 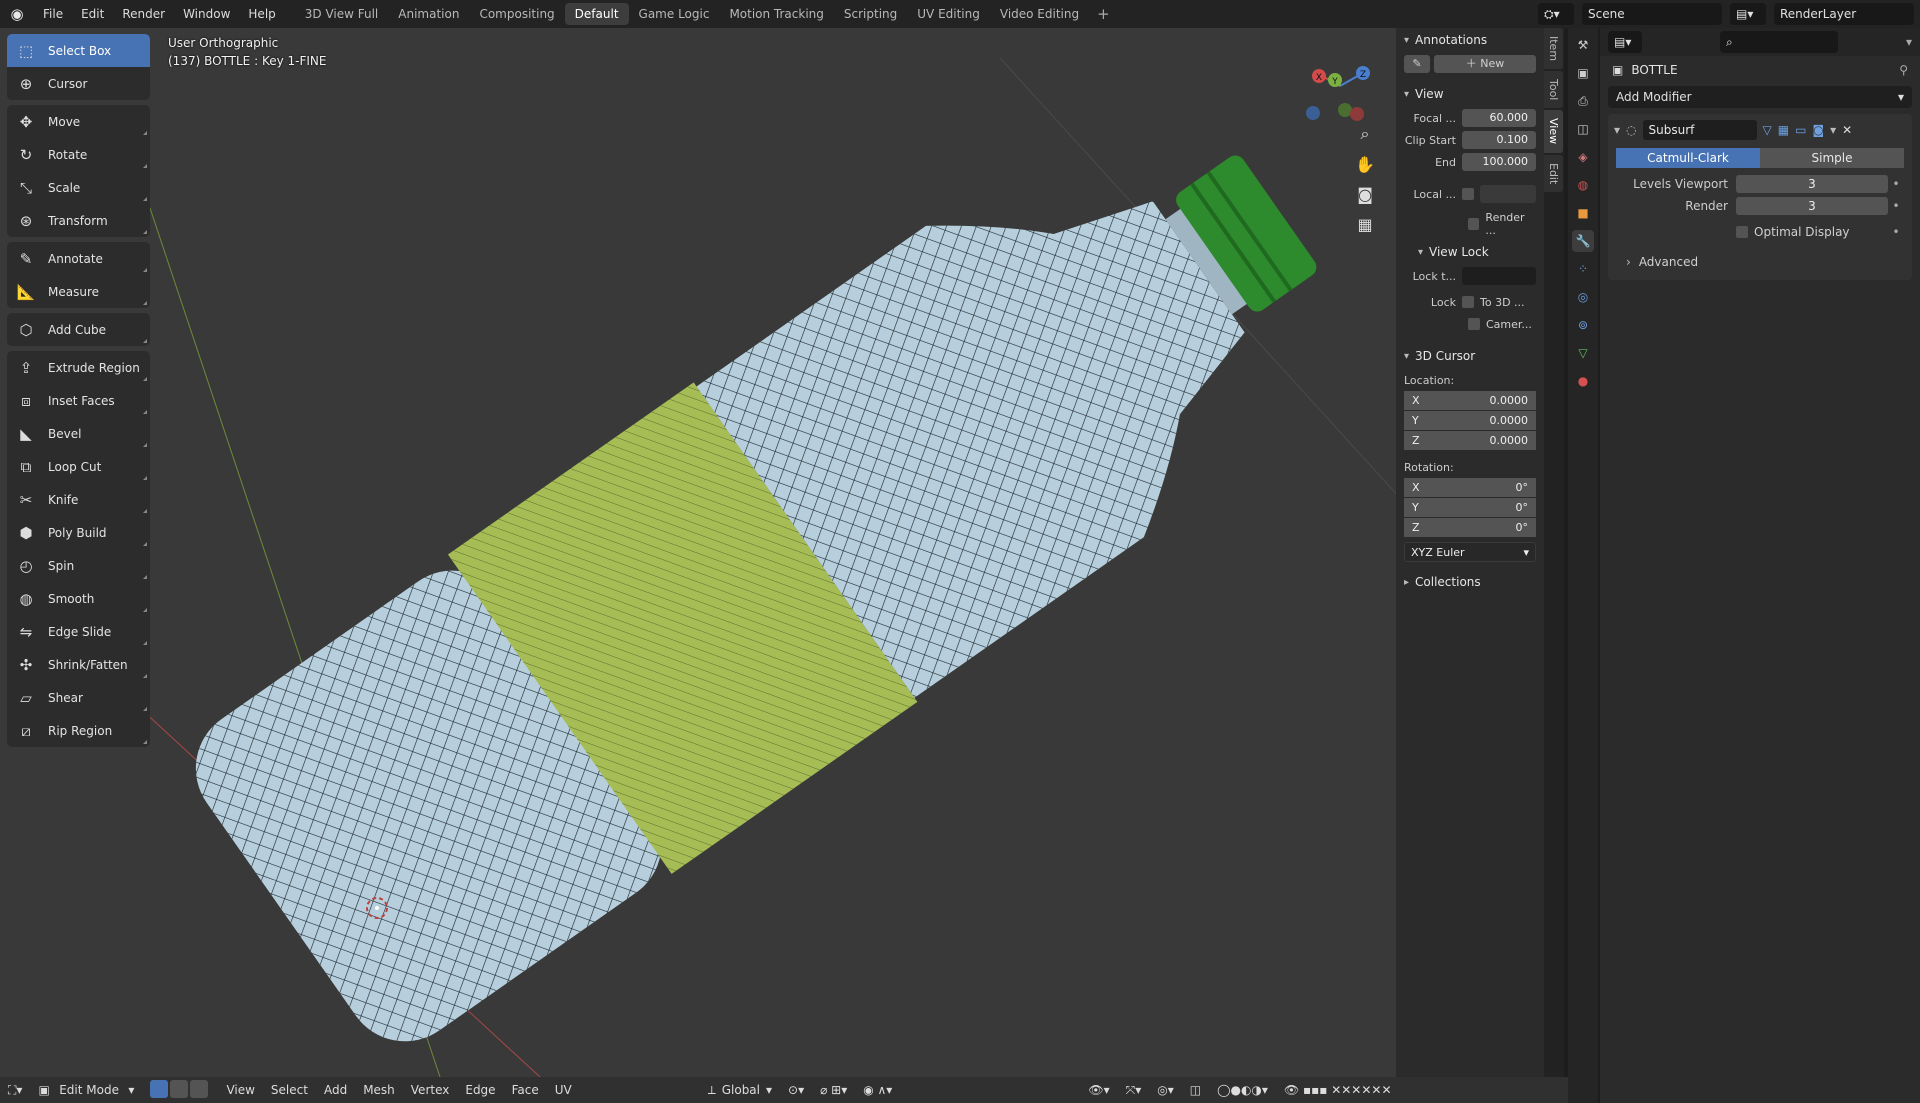 I want to click on optimal-display-checkbox, so click(x=1742, y=232).